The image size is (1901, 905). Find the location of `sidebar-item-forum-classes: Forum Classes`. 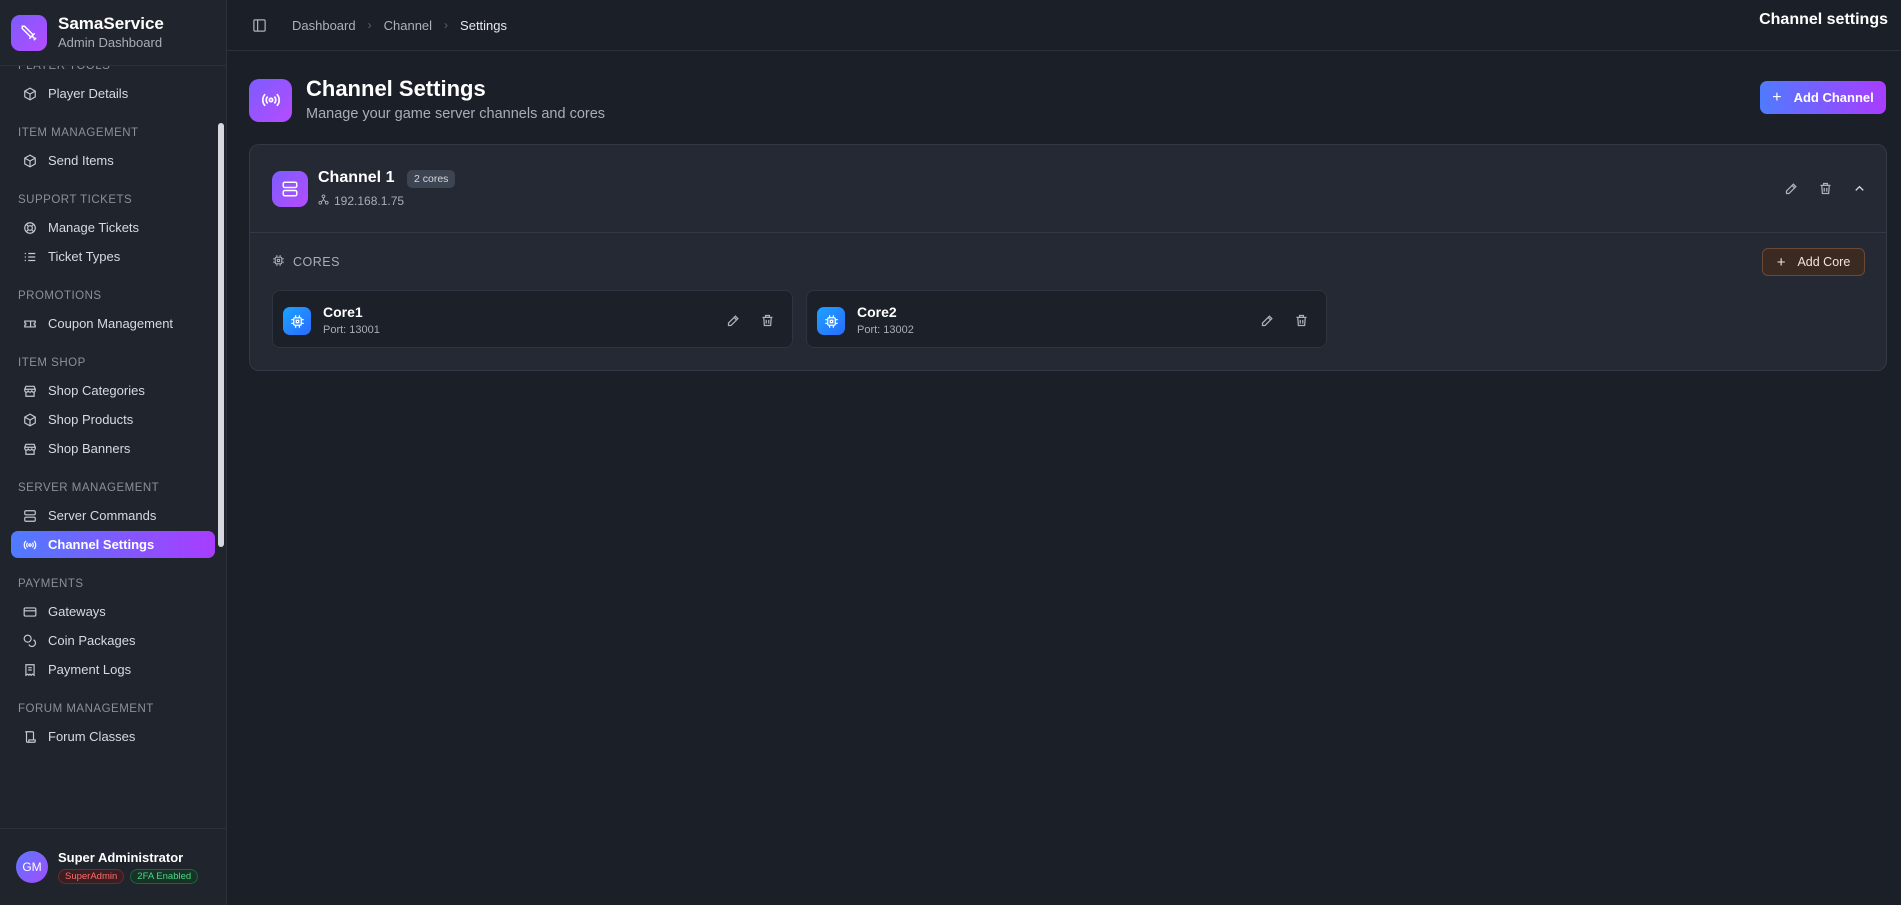

sidebar-item-forum-classes: Forum Classes is located at coordinates (113, 736).